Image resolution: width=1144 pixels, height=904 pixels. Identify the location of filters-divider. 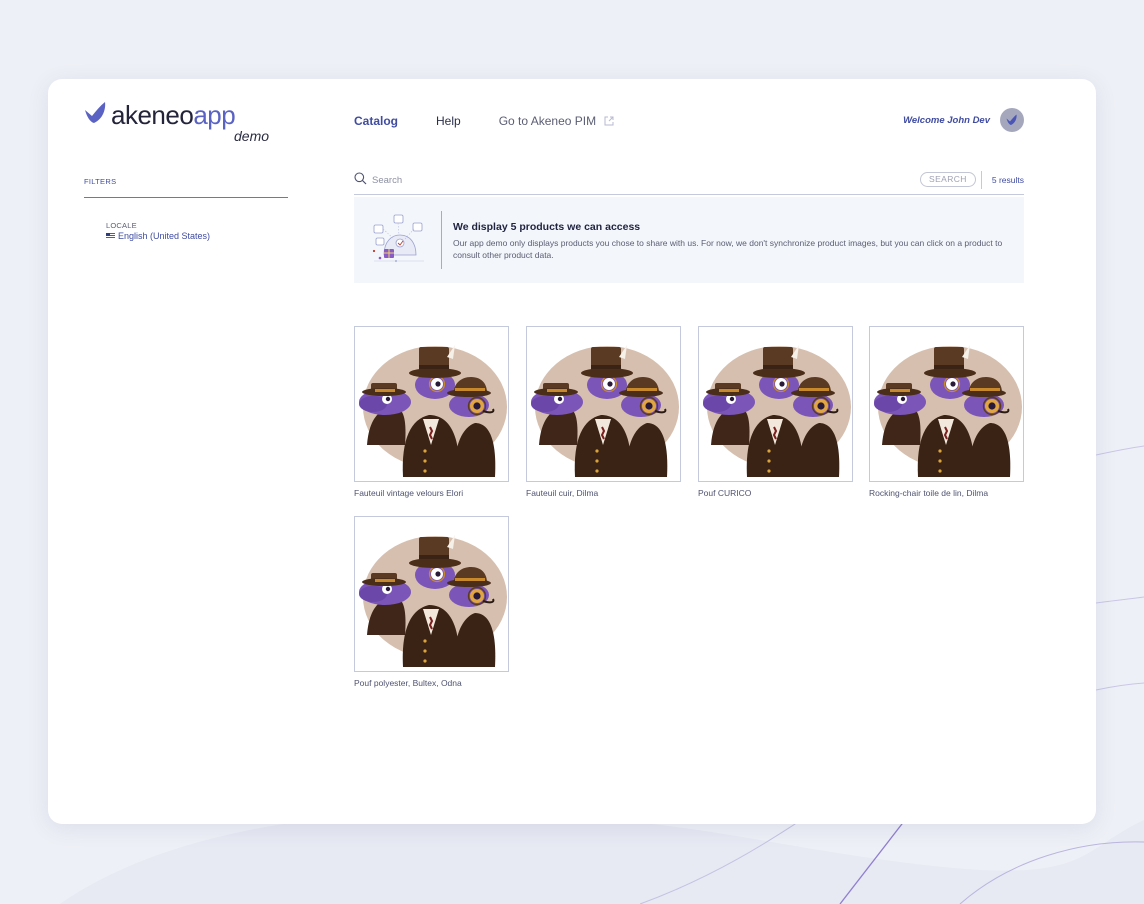
(186, 197).